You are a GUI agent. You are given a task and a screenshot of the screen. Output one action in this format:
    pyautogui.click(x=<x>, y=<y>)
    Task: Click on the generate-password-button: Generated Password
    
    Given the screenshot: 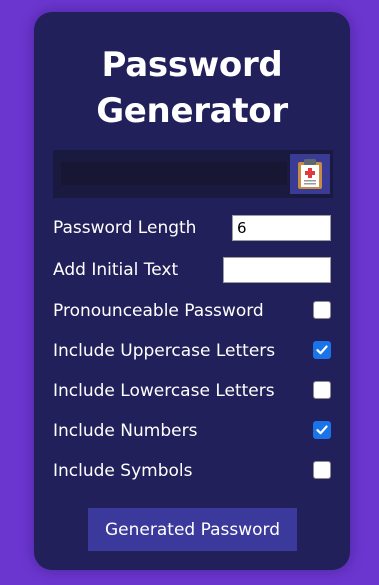 What is the action you would take?
    pyautogui.click(x=192, y=529)
    